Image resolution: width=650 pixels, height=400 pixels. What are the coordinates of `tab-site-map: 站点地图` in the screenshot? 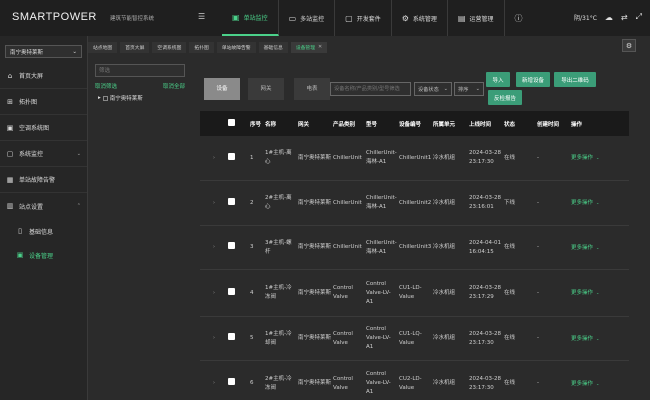 It's located at (103, 47).